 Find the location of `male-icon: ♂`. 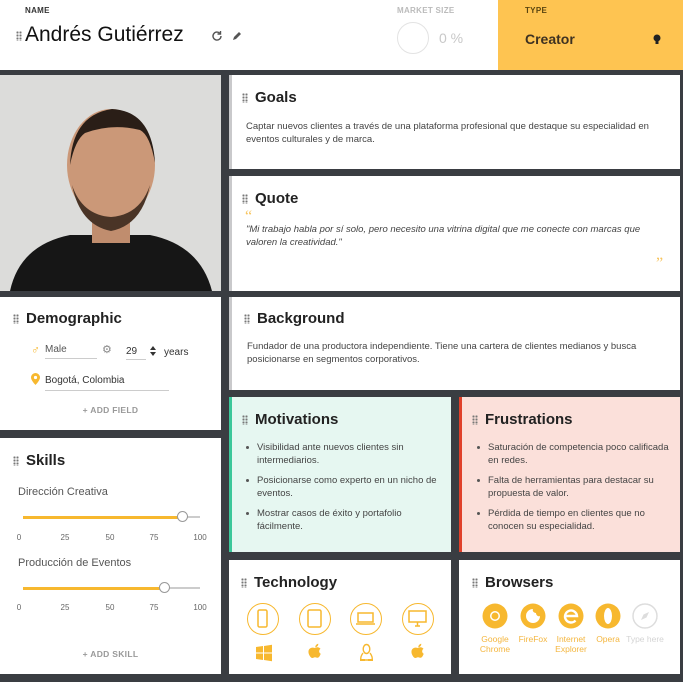

male-icon: ♂ is located at coordinates (35, 350).